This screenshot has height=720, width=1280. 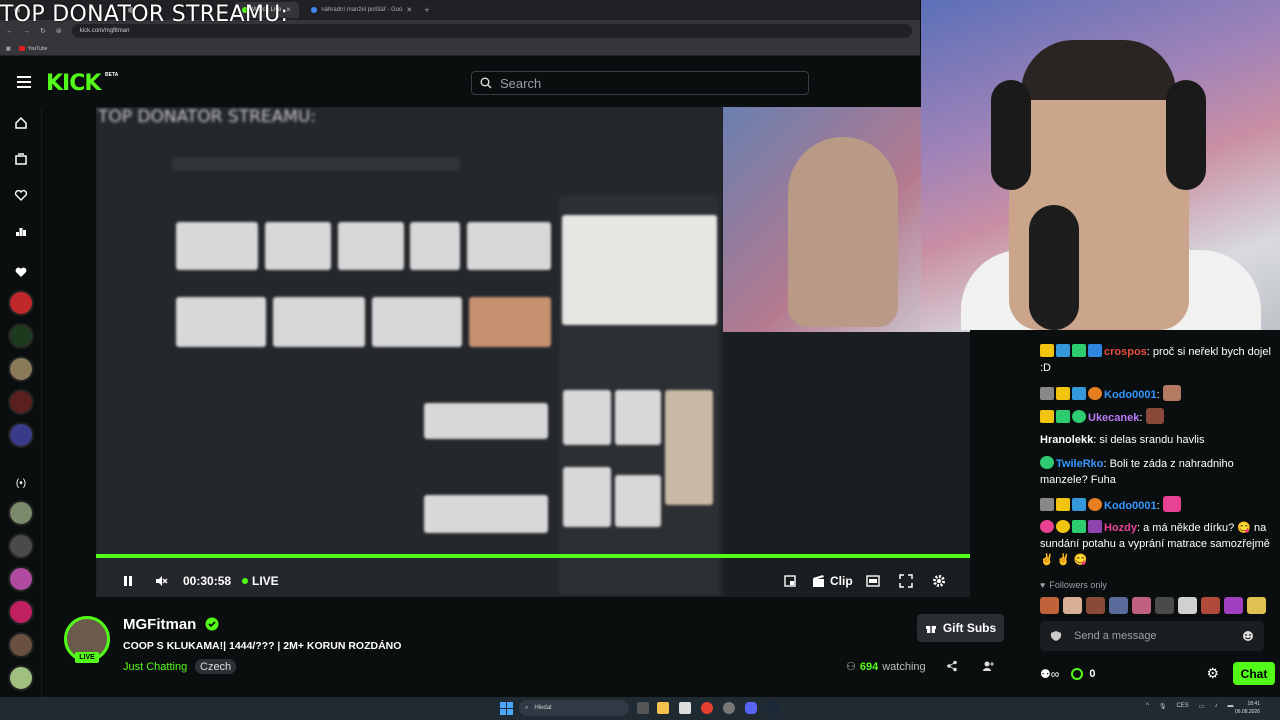 I want to click on windows-start-icon, so click(x=506, y=708).